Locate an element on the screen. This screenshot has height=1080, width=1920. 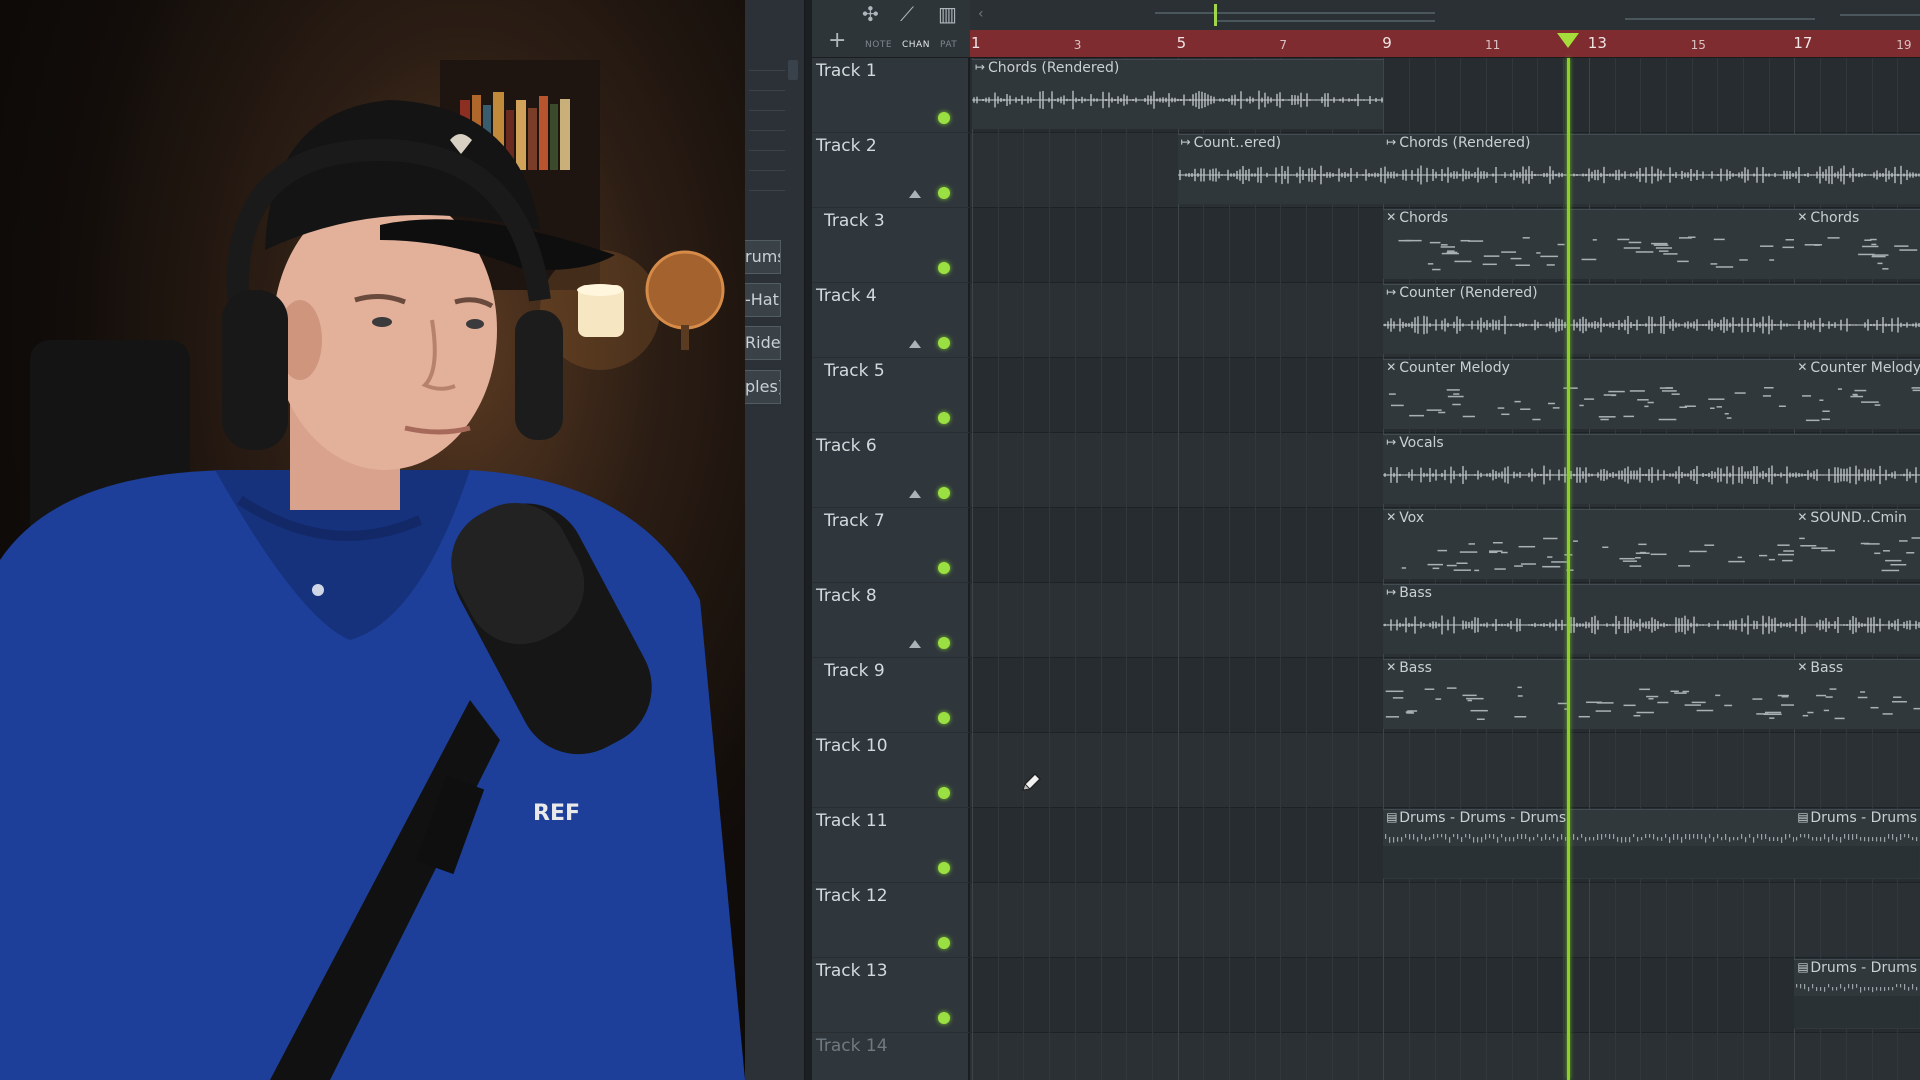
track-header: Track 12 is located at coordinates (891, 920).